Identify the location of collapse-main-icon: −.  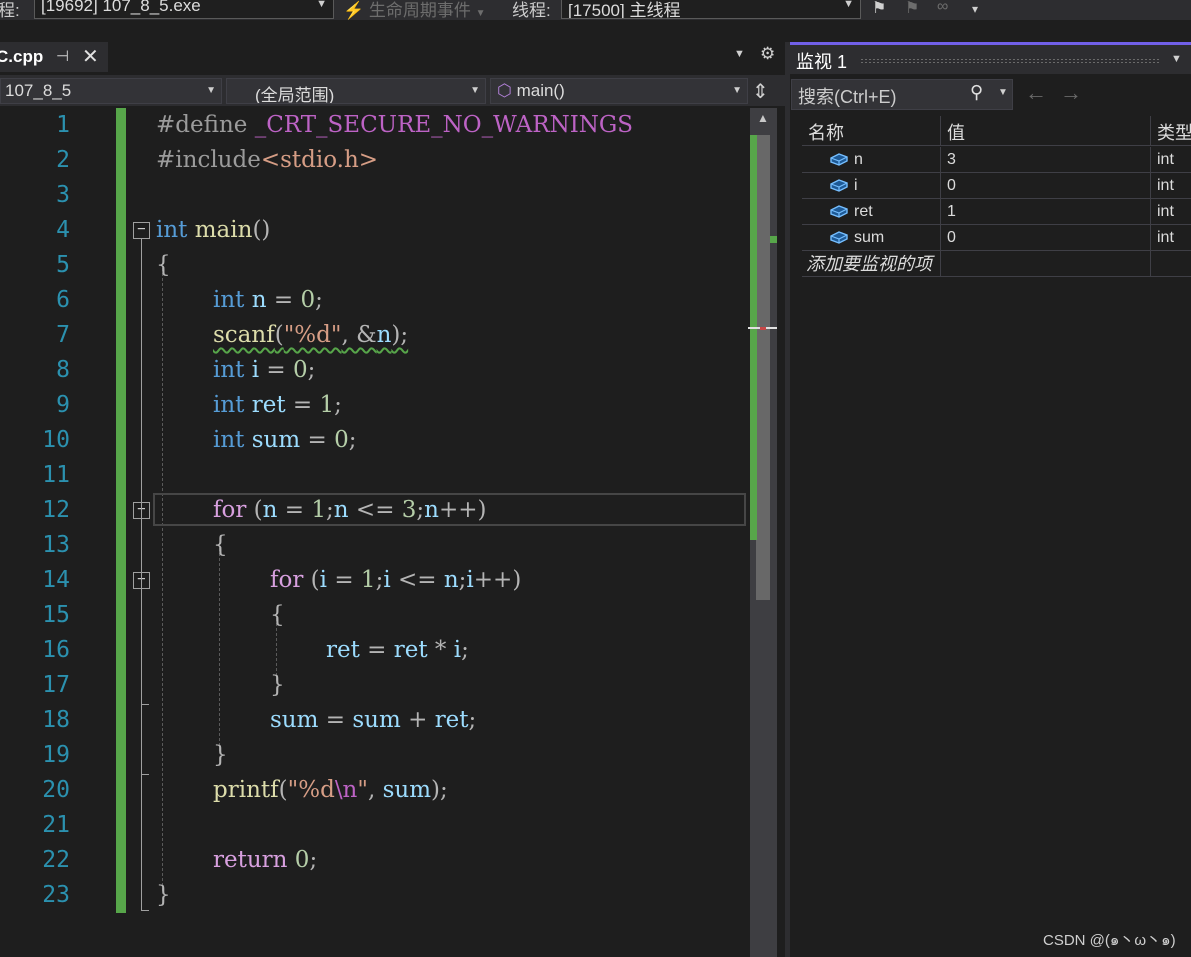
(141, 230).